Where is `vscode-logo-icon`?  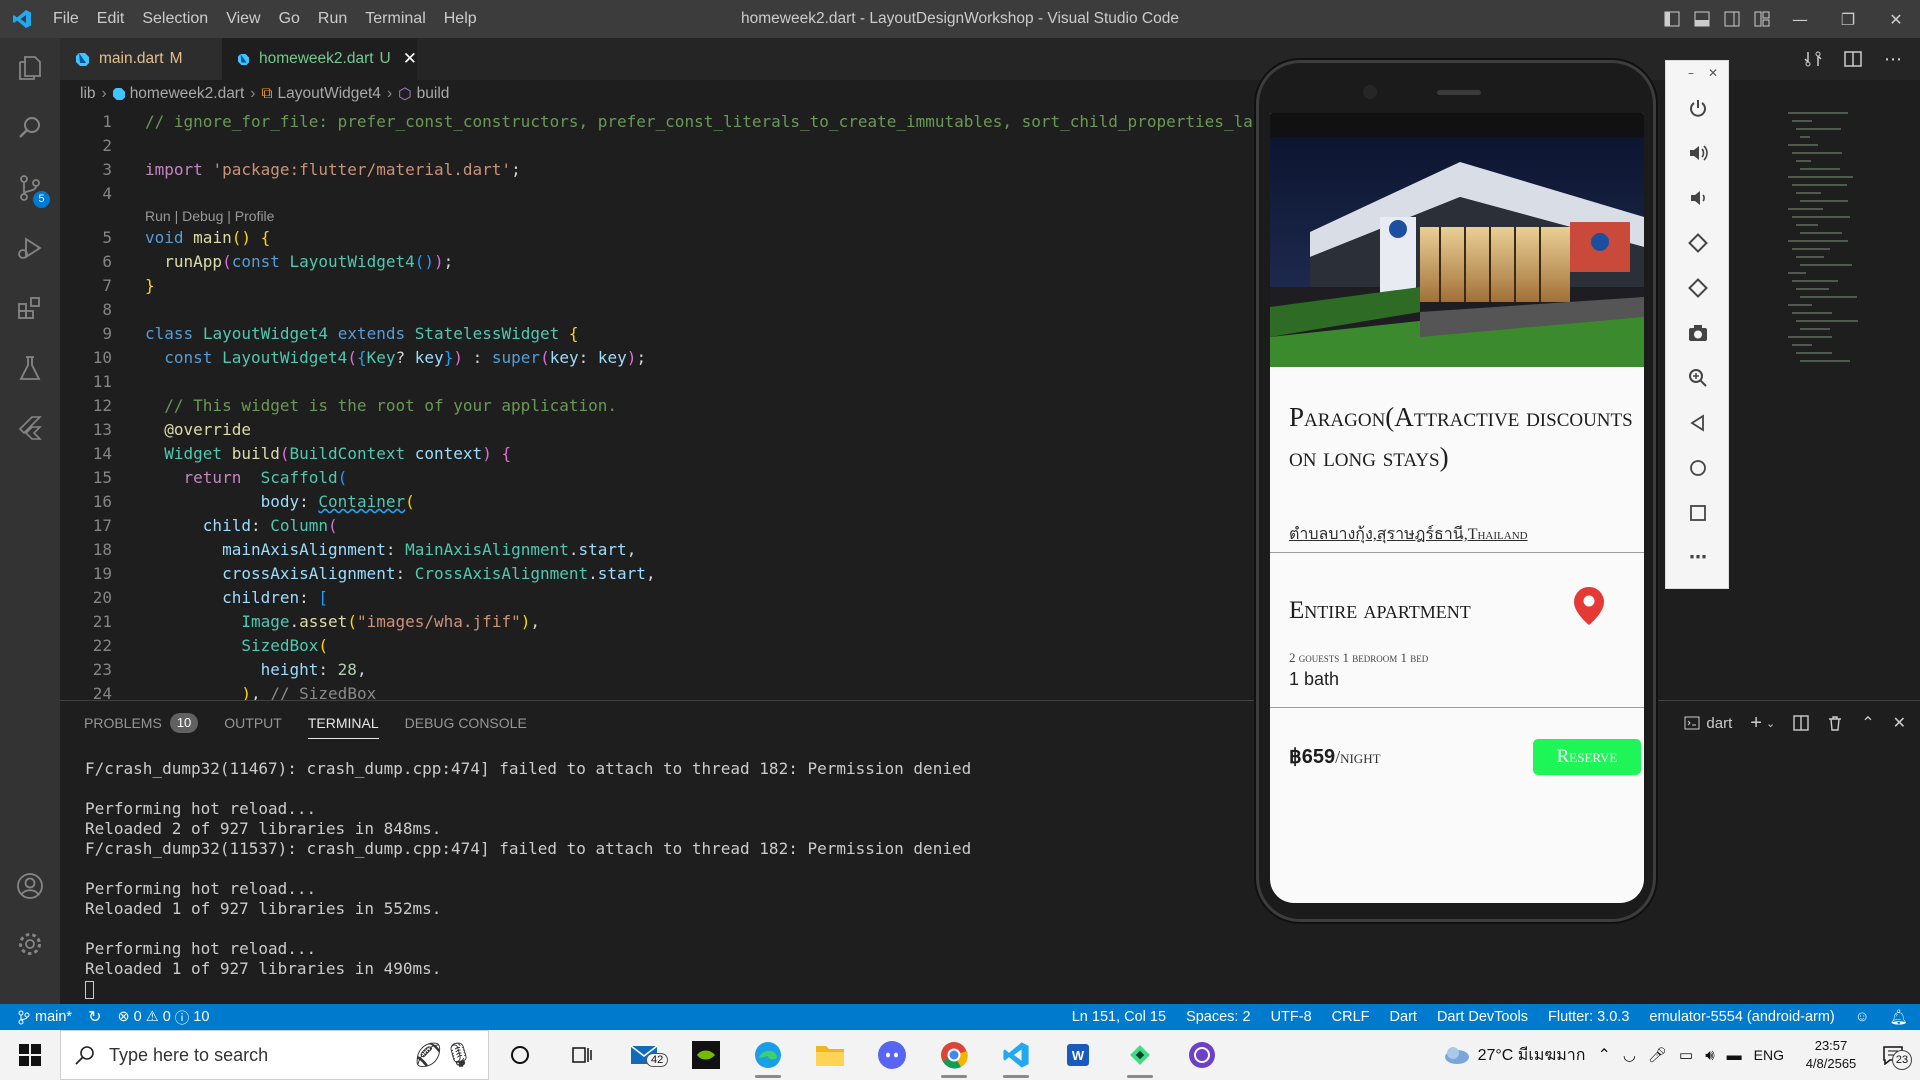 vscode-logo-icon is located at coordinates (22, 19).